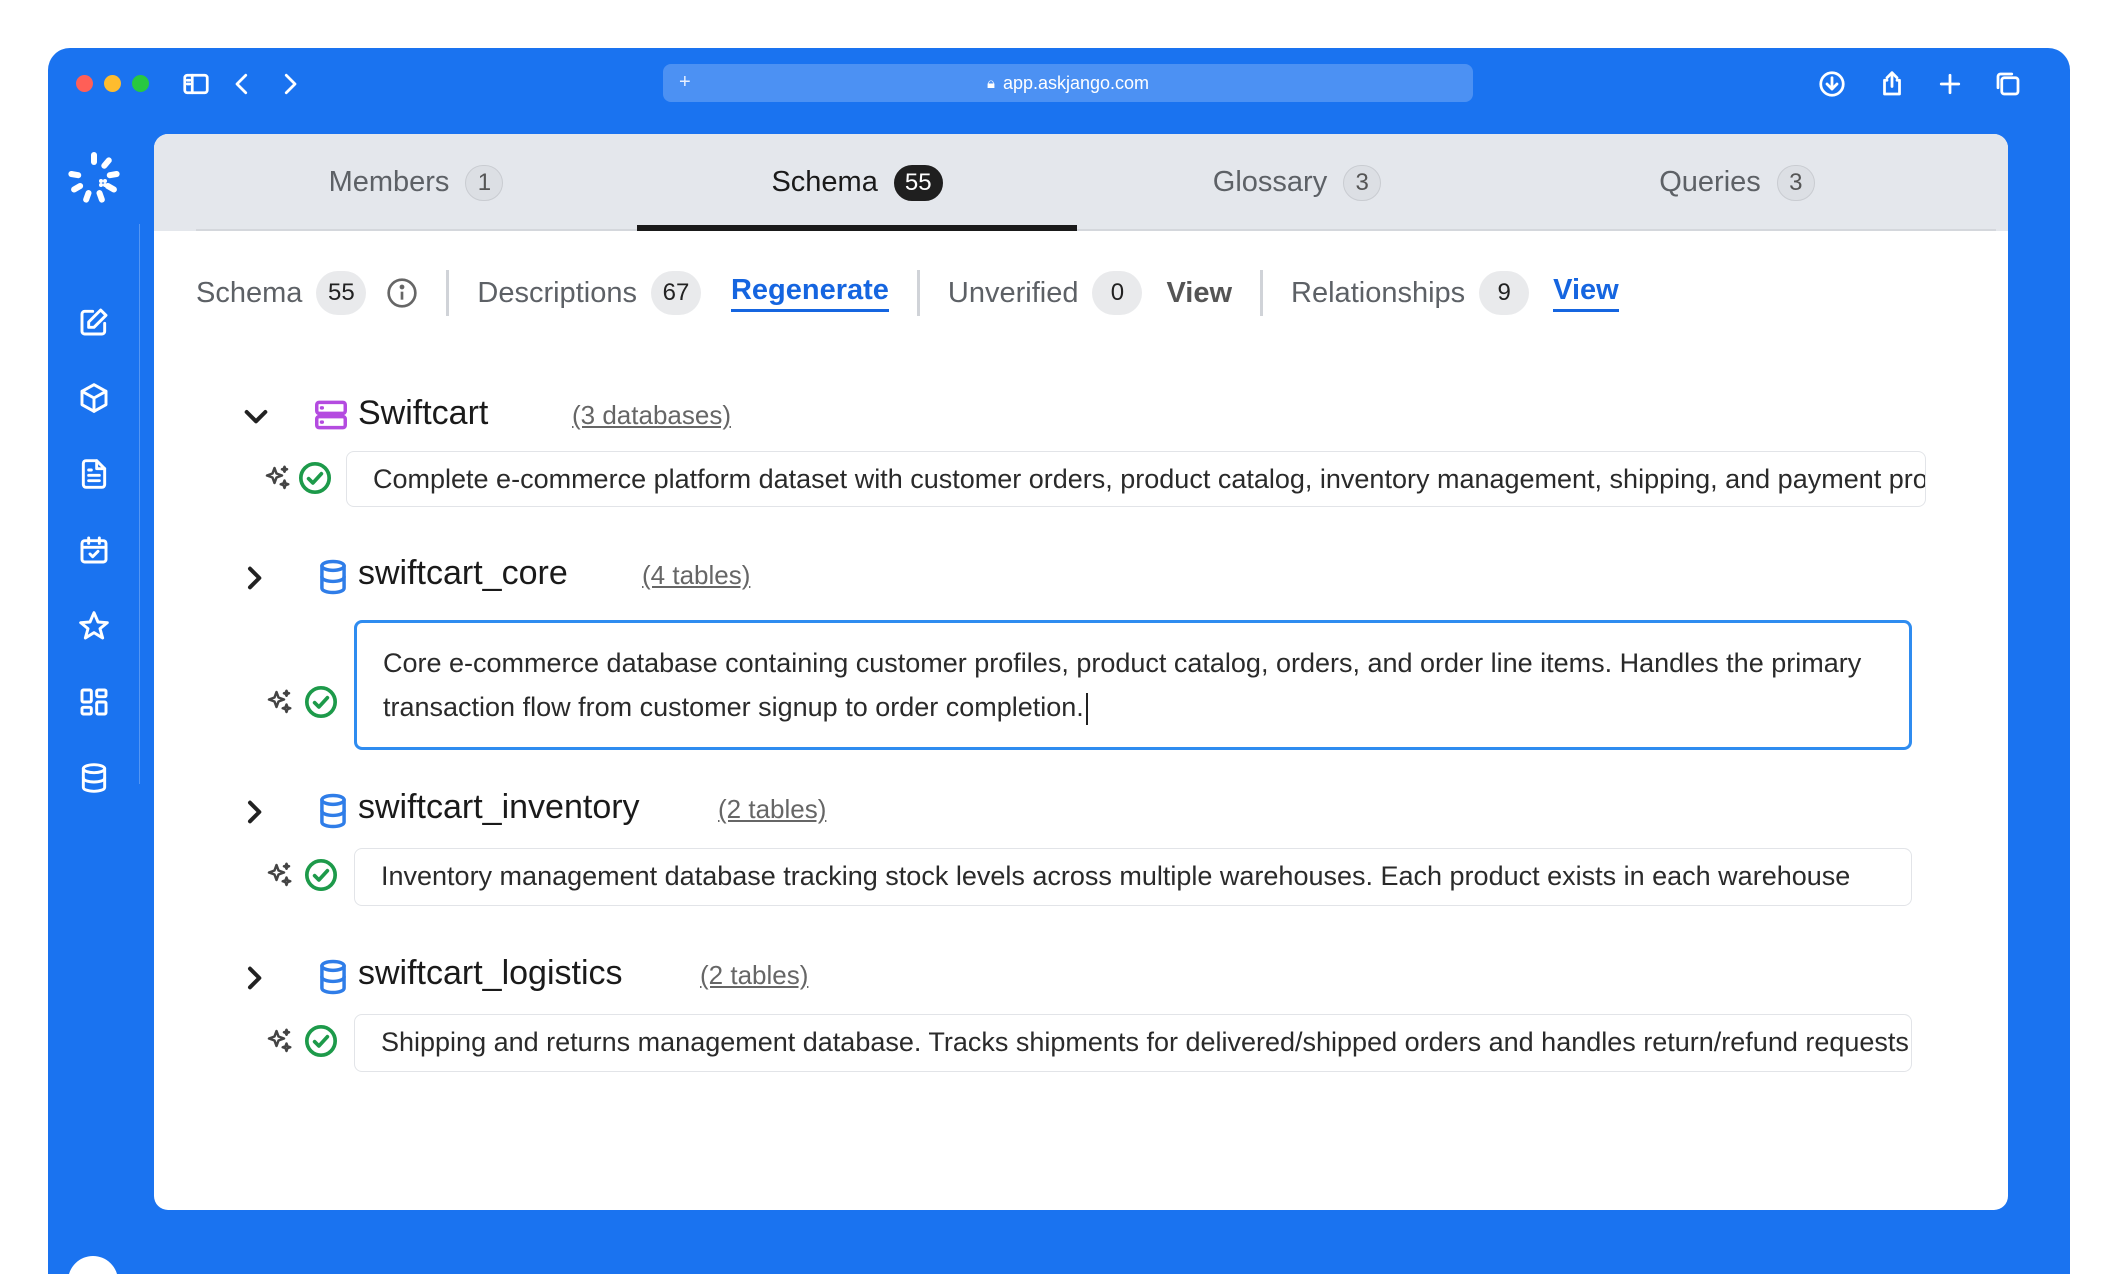 The image size is (2112, 1274). I want to click on cube-icon, so click(94, 398).